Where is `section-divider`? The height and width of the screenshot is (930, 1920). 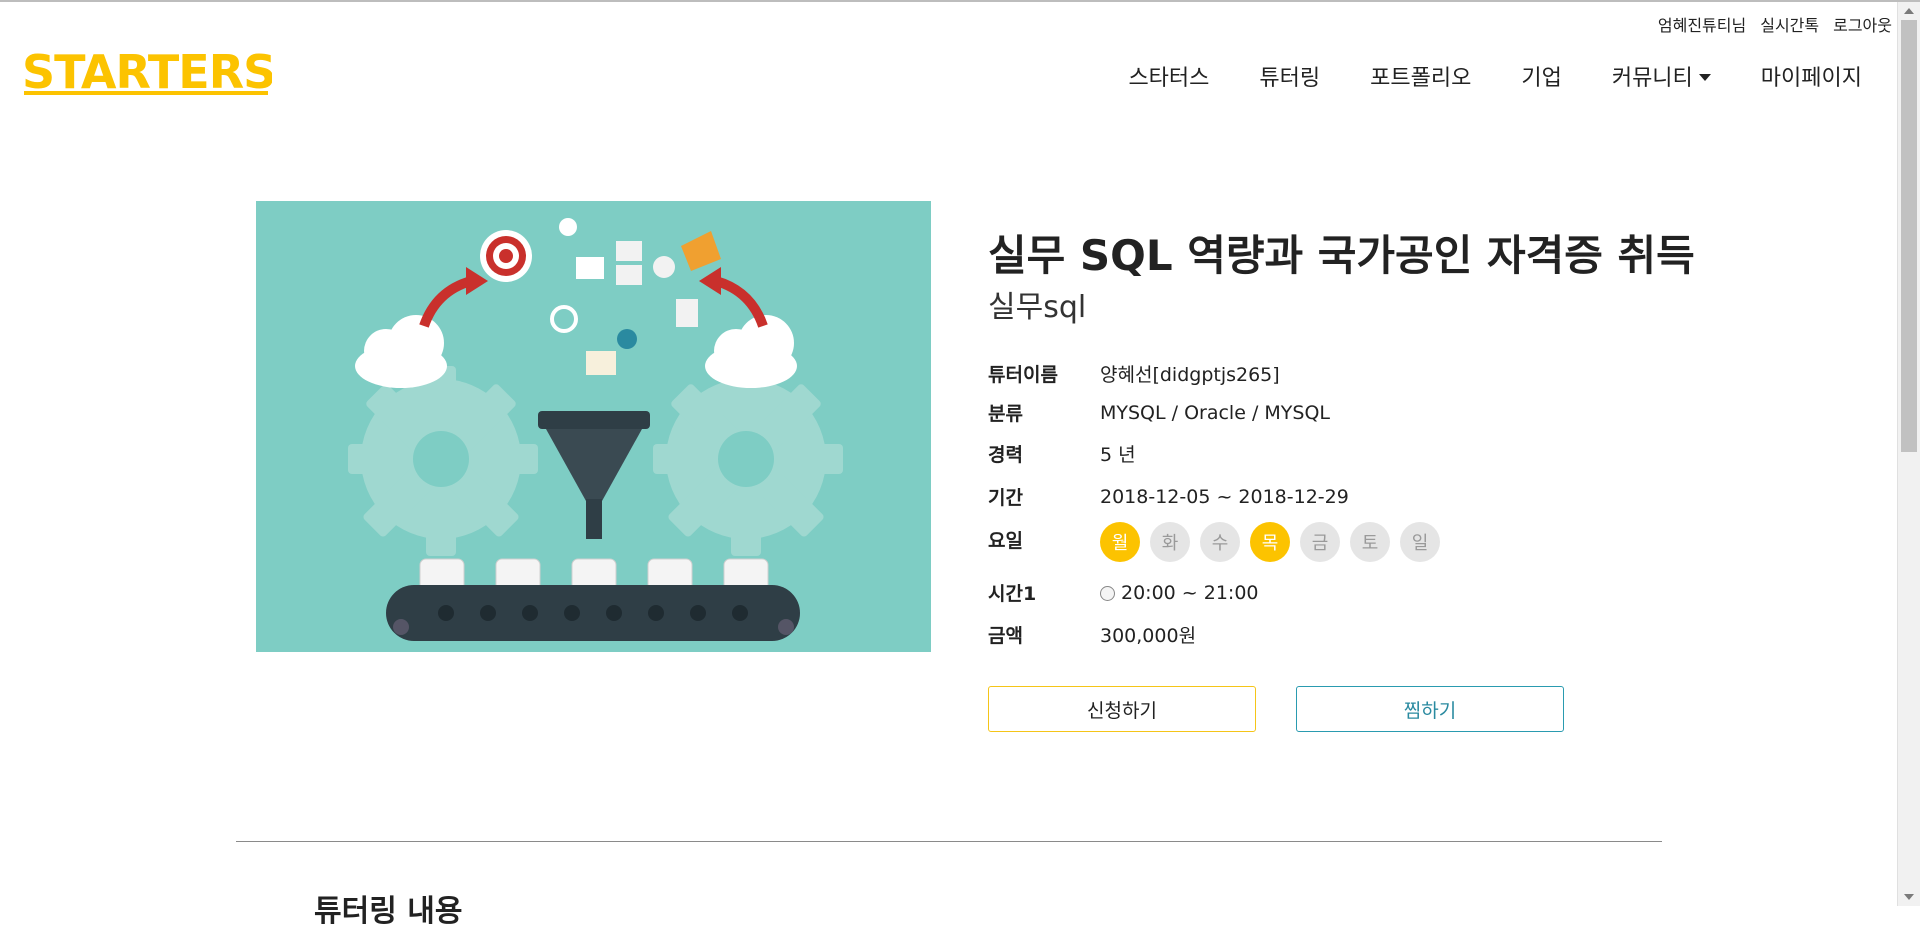 section-divider is located at coordinates (949, 841).